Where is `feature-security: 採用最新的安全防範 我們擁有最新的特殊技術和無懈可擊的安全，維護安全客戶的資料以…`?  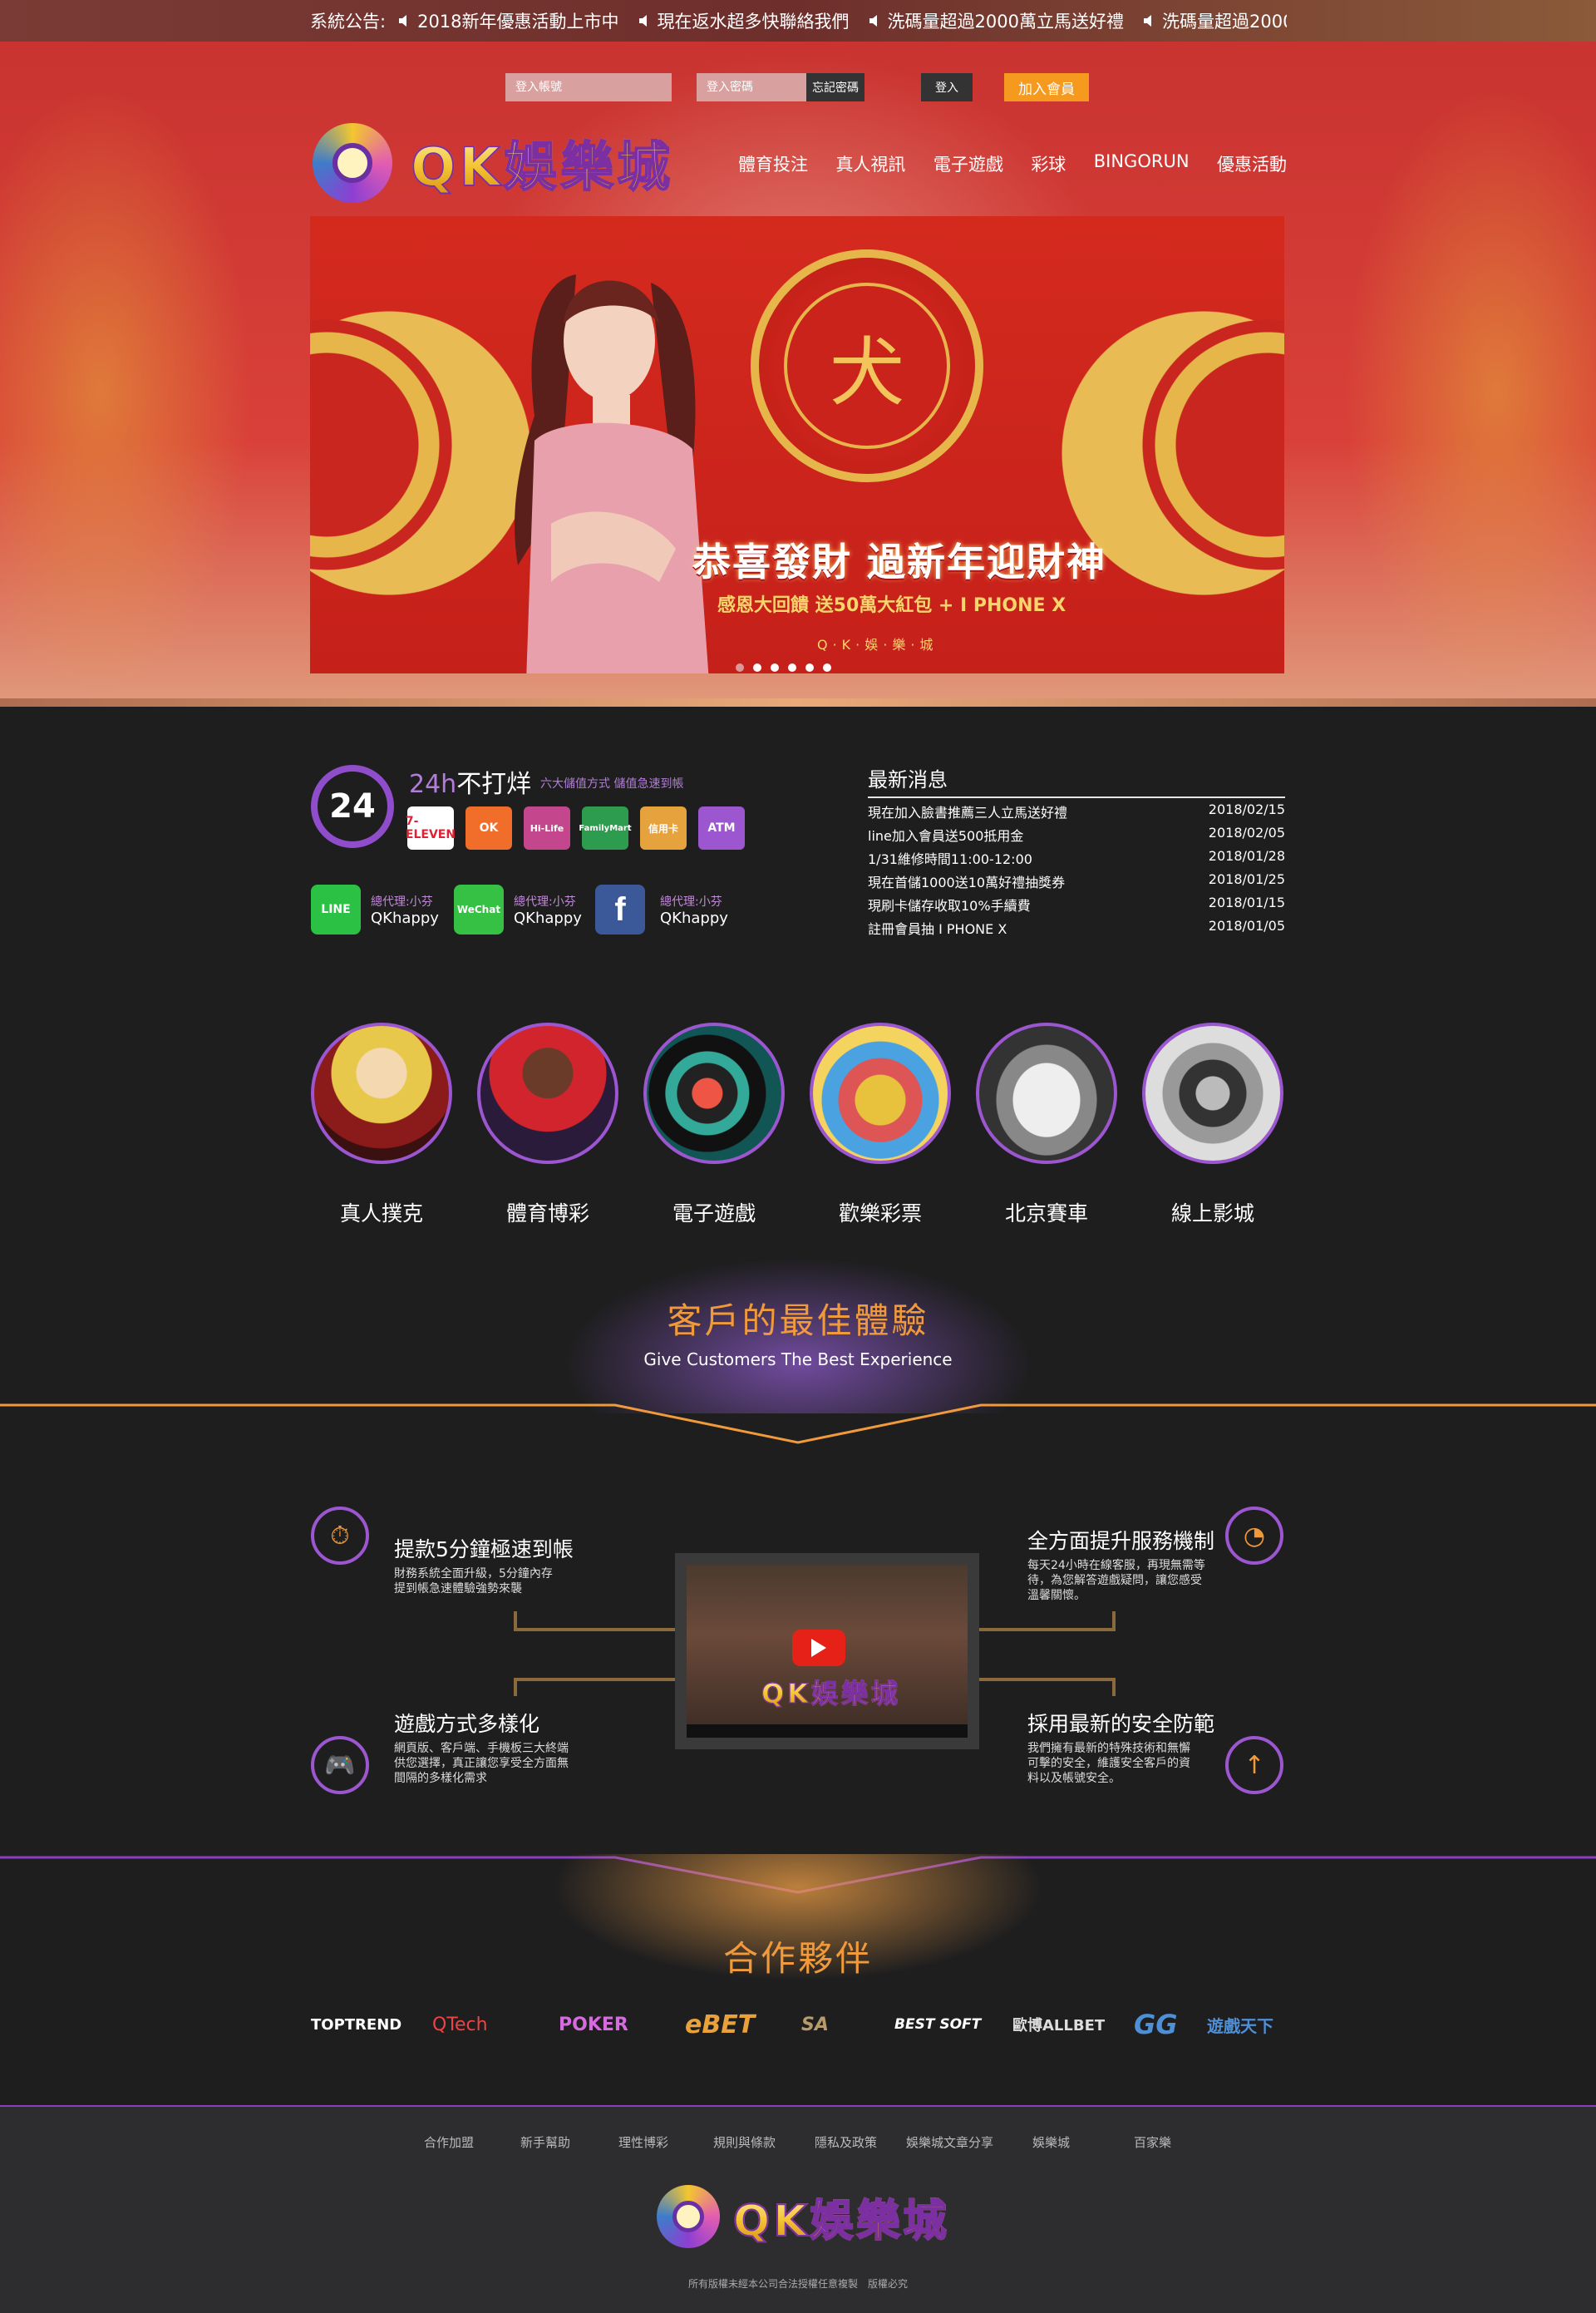 feature-security: 採用最新的安全防範 我們擁有最新的特殊技術和無懈可擊的安全，維護安全客戶的資料以… is located at coordinates (1121, 1749).